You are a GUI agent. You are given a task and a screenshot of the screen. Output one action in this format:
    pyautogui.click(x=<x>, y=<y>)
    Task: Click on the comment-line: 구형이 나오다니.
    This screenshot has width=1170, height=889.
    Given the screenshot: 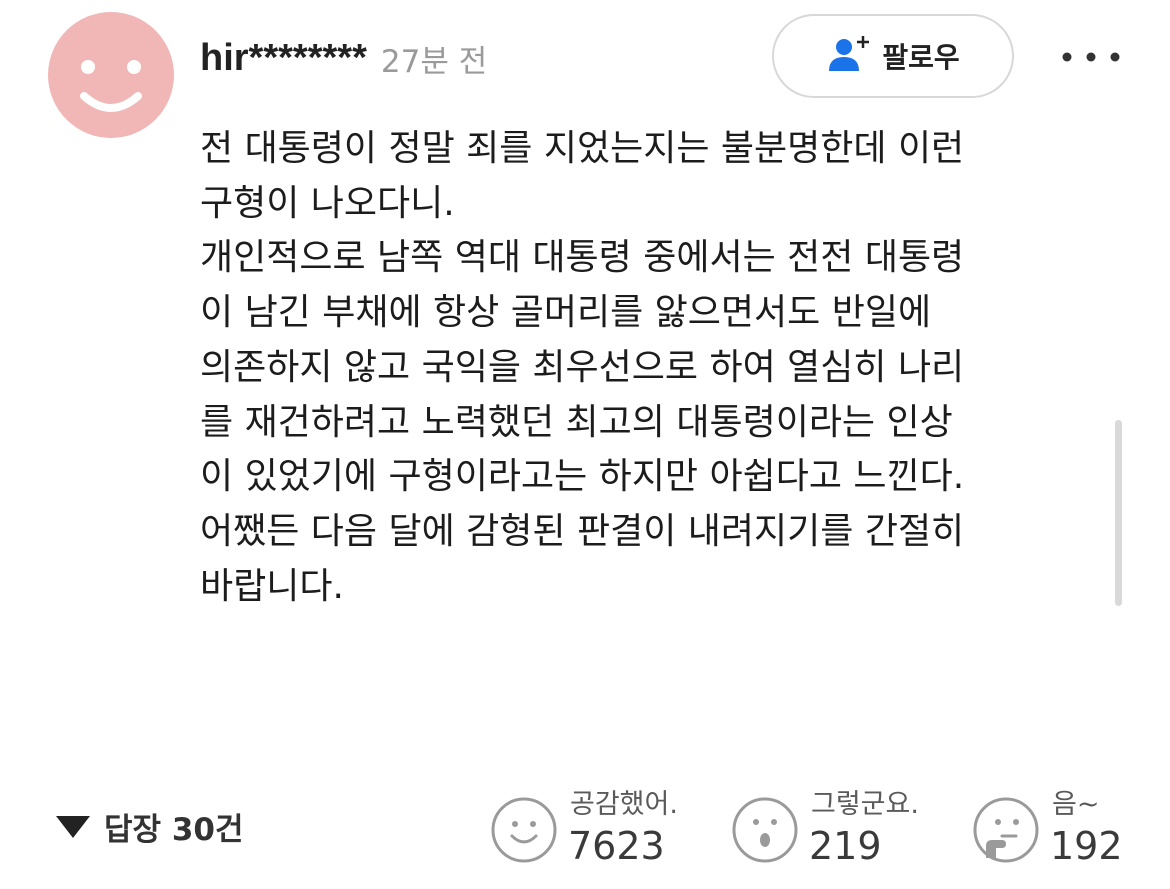 What is the action you would take?
    pyautogui.click(x=327, y=203)
    